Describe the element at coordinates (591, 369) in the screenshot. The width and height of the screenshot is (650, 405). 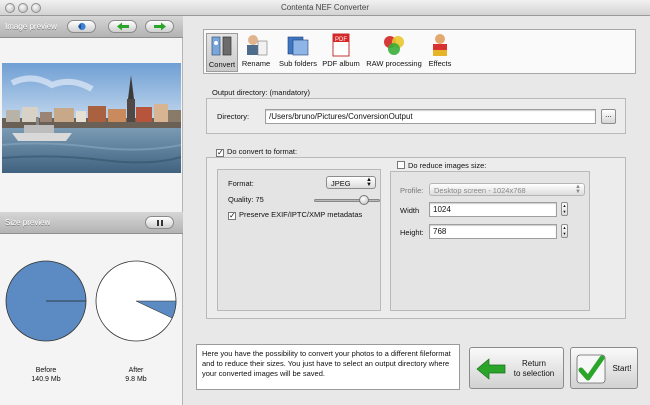
I see `checkmark-icon` at that location.